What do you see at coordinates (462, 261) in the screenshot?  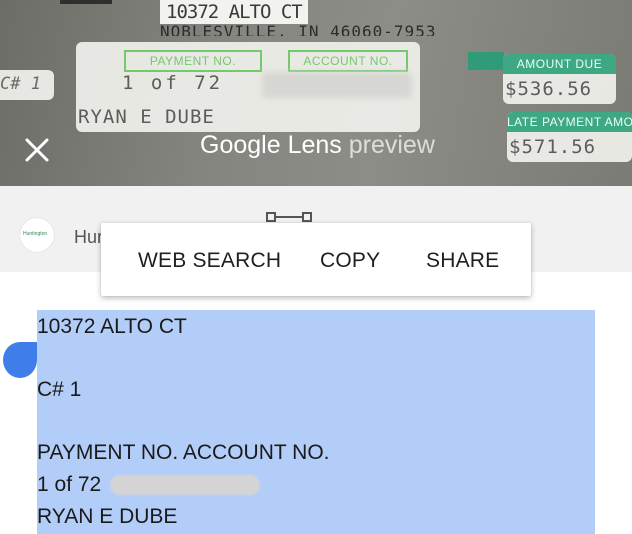 I see `share-button: SHARE` at bounding box center [462, 261].